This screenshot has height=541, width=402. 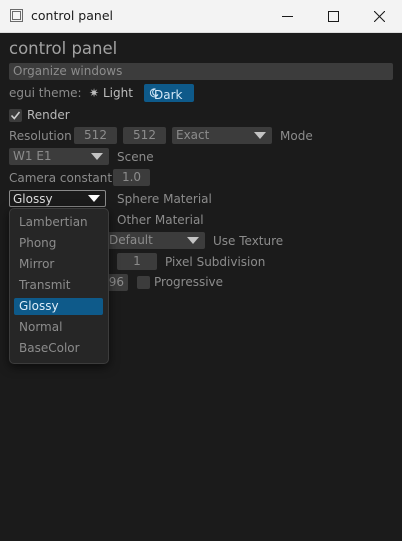 I want to click on minimize-icon, so click(x=287, y=16).